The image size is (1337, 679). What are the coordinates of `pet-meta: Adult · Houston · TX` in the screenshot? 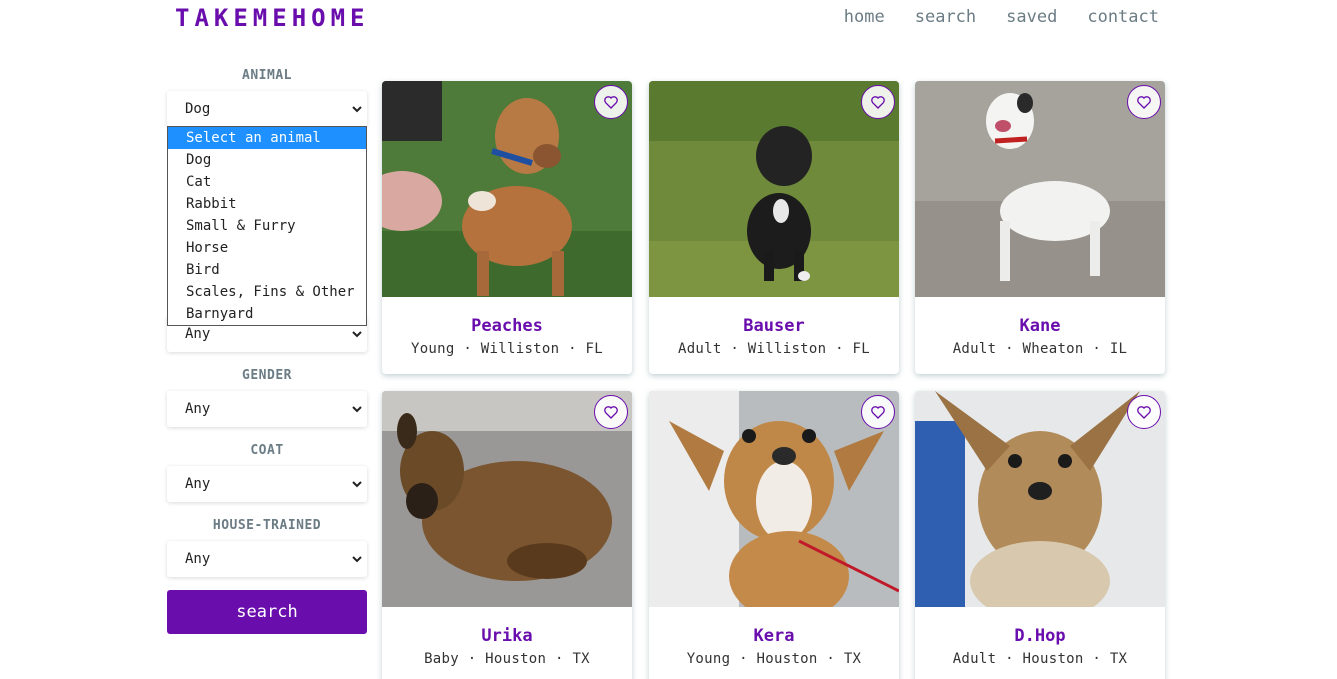 It's located at (1040, 659).